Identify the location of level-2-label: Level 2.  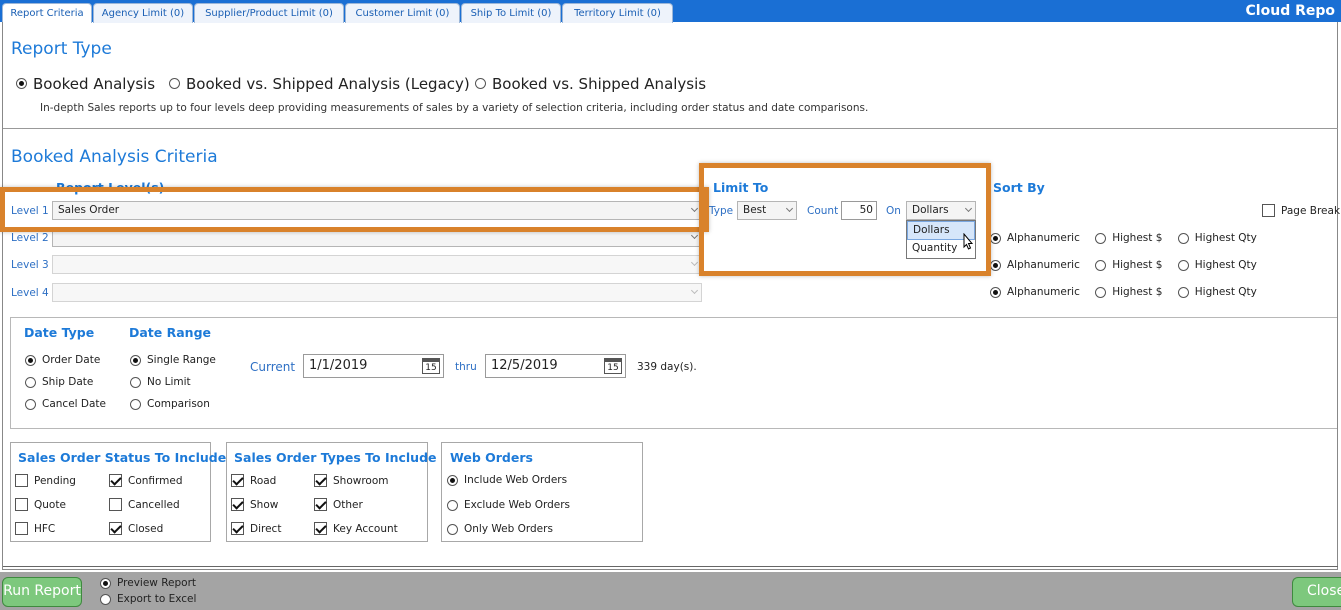
(30, 238).